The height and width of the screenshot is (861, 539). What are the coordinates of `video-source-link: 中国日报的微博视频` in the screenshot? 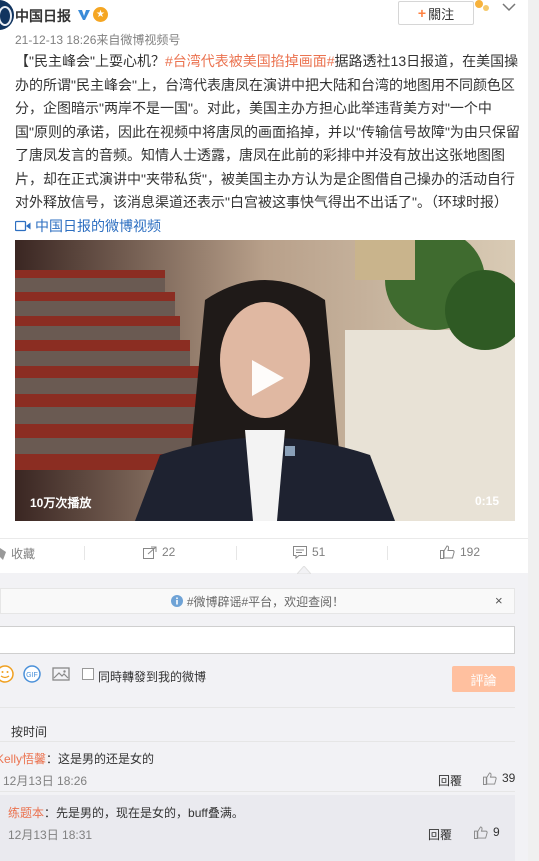 It's located at (98, 226).